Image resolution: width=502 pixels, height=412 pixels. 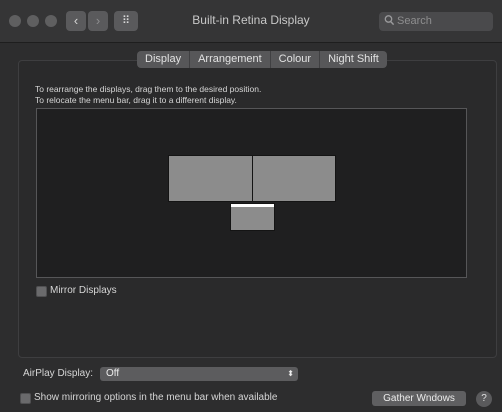 What do you see at coordinates (419, 398) in the screenshot?
I see `gather-windows-button: Gather Wndows` at bounding box center [419, 398].